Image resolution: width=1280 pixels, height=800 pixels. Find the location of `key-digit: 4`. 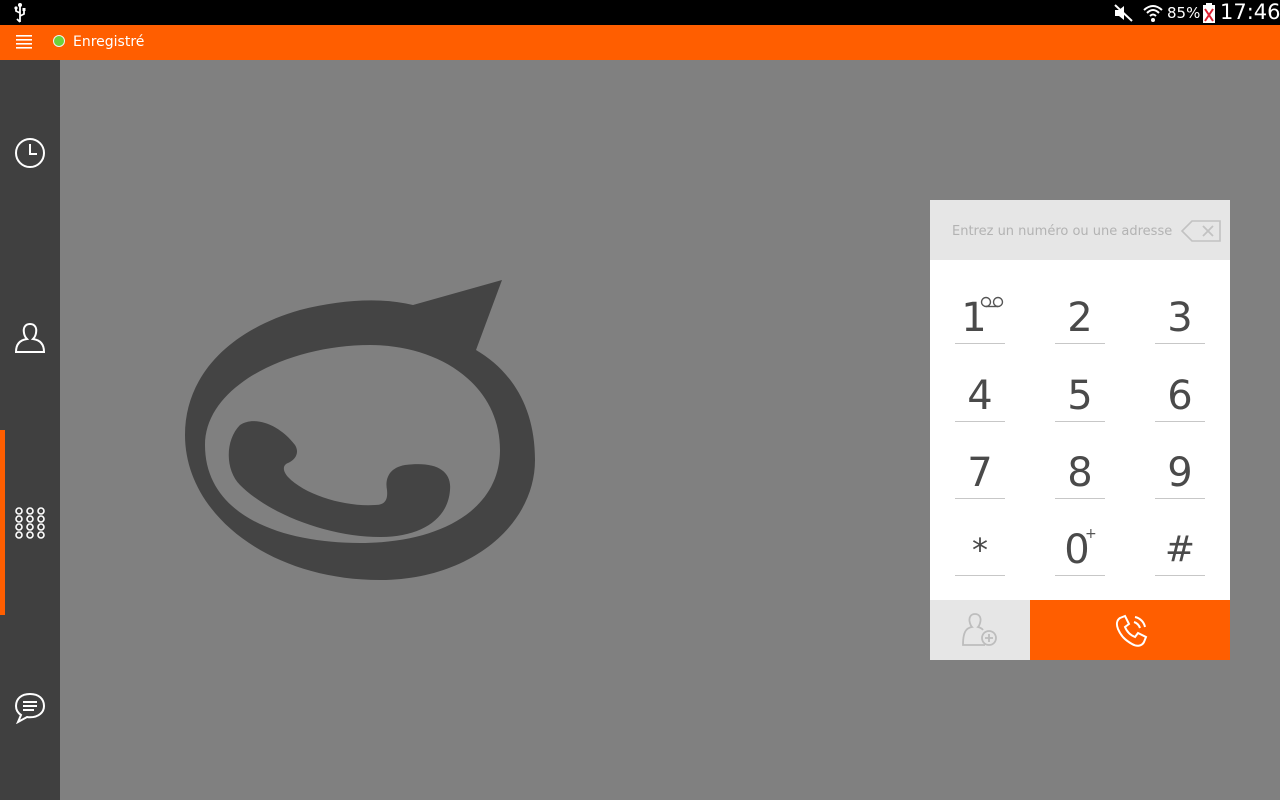

key-digit: 4 is located at coordinates (980, 396).